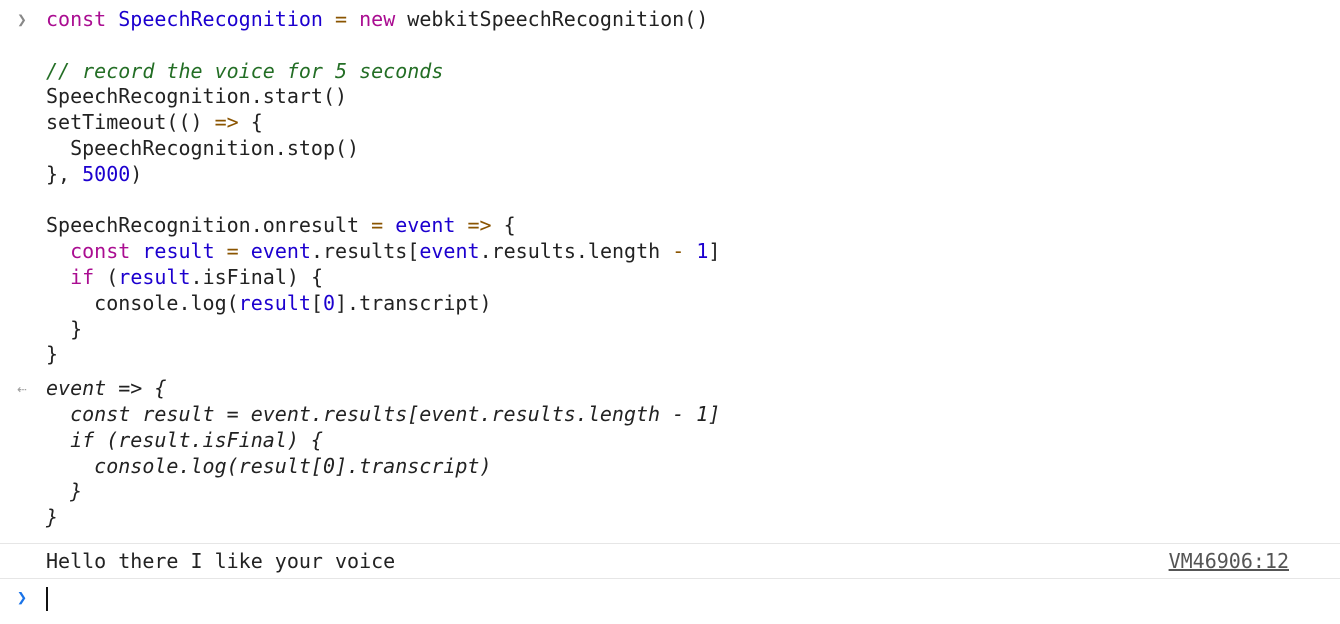  Describe the element at coordinates (197, 96) in the screenshot. I see `code-token: SpeechRecognition.start()` at that location.